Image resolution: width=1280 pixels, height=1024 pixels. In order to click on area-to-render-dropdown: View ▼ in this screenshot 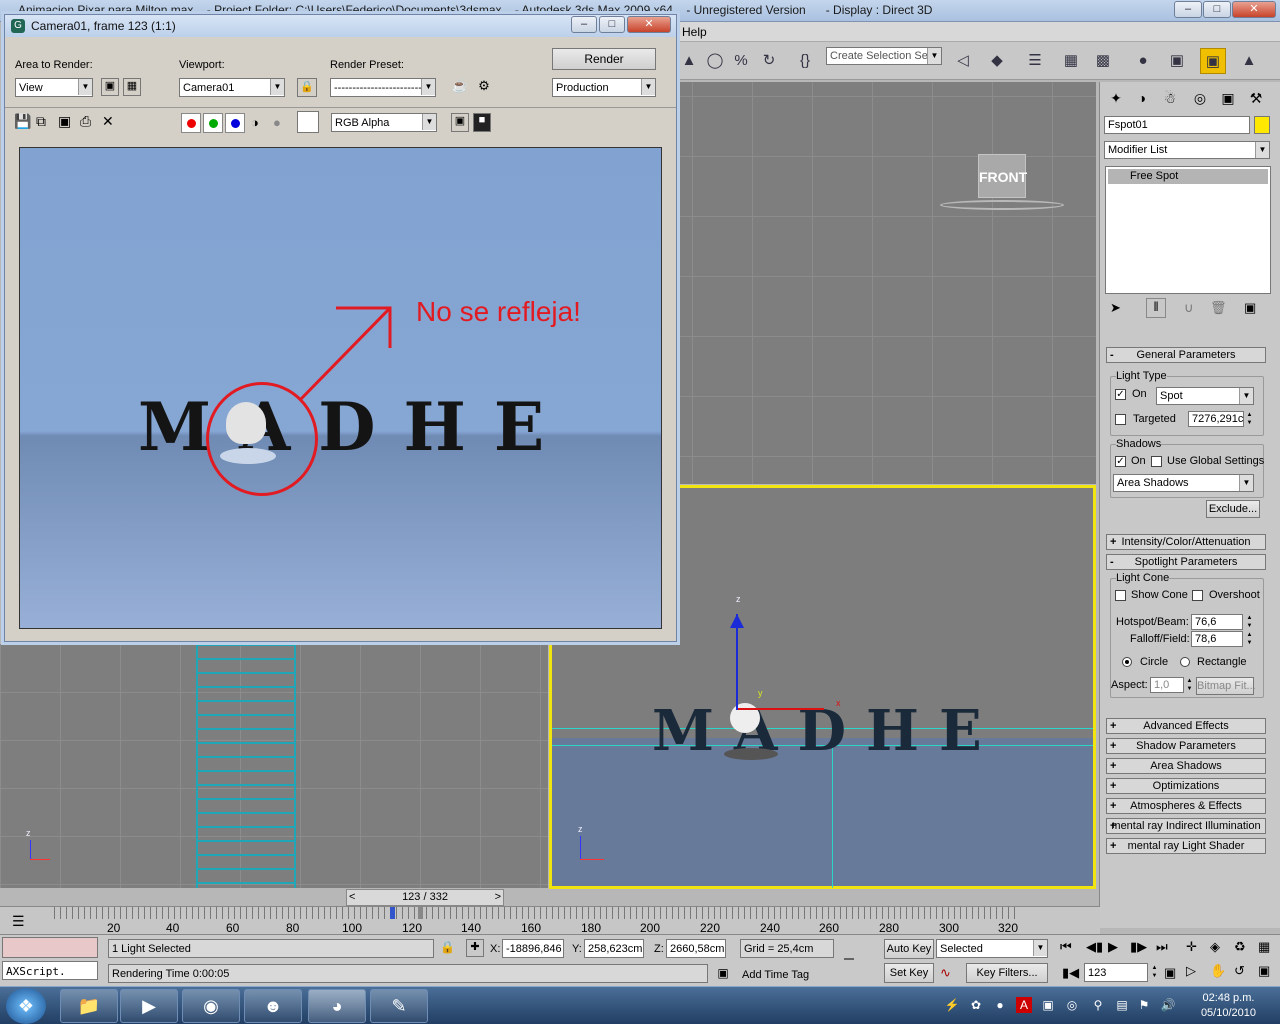, I will do `click(54, 87)`.